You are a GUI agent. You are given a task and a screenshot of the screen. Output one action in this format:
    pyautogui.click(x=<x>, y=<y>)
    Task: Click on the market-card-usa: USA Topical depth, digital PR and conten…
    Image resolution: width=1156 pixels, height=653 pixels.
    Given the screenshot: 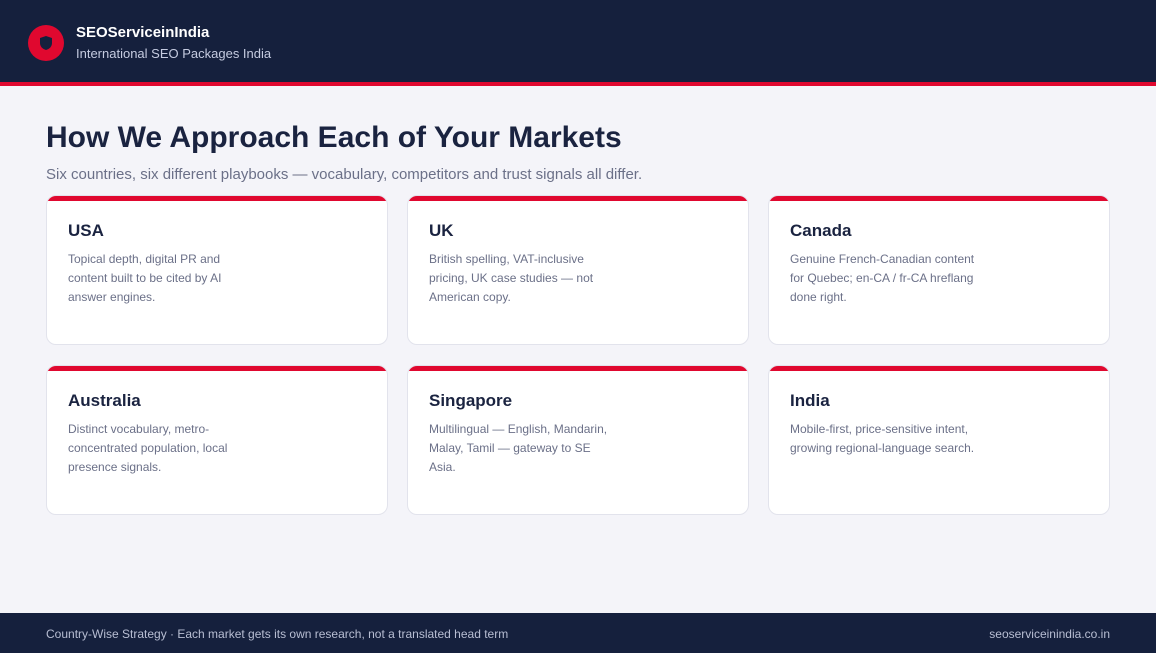 What is the action you would take?
    pyautogui.click(x=217, y=270)
    